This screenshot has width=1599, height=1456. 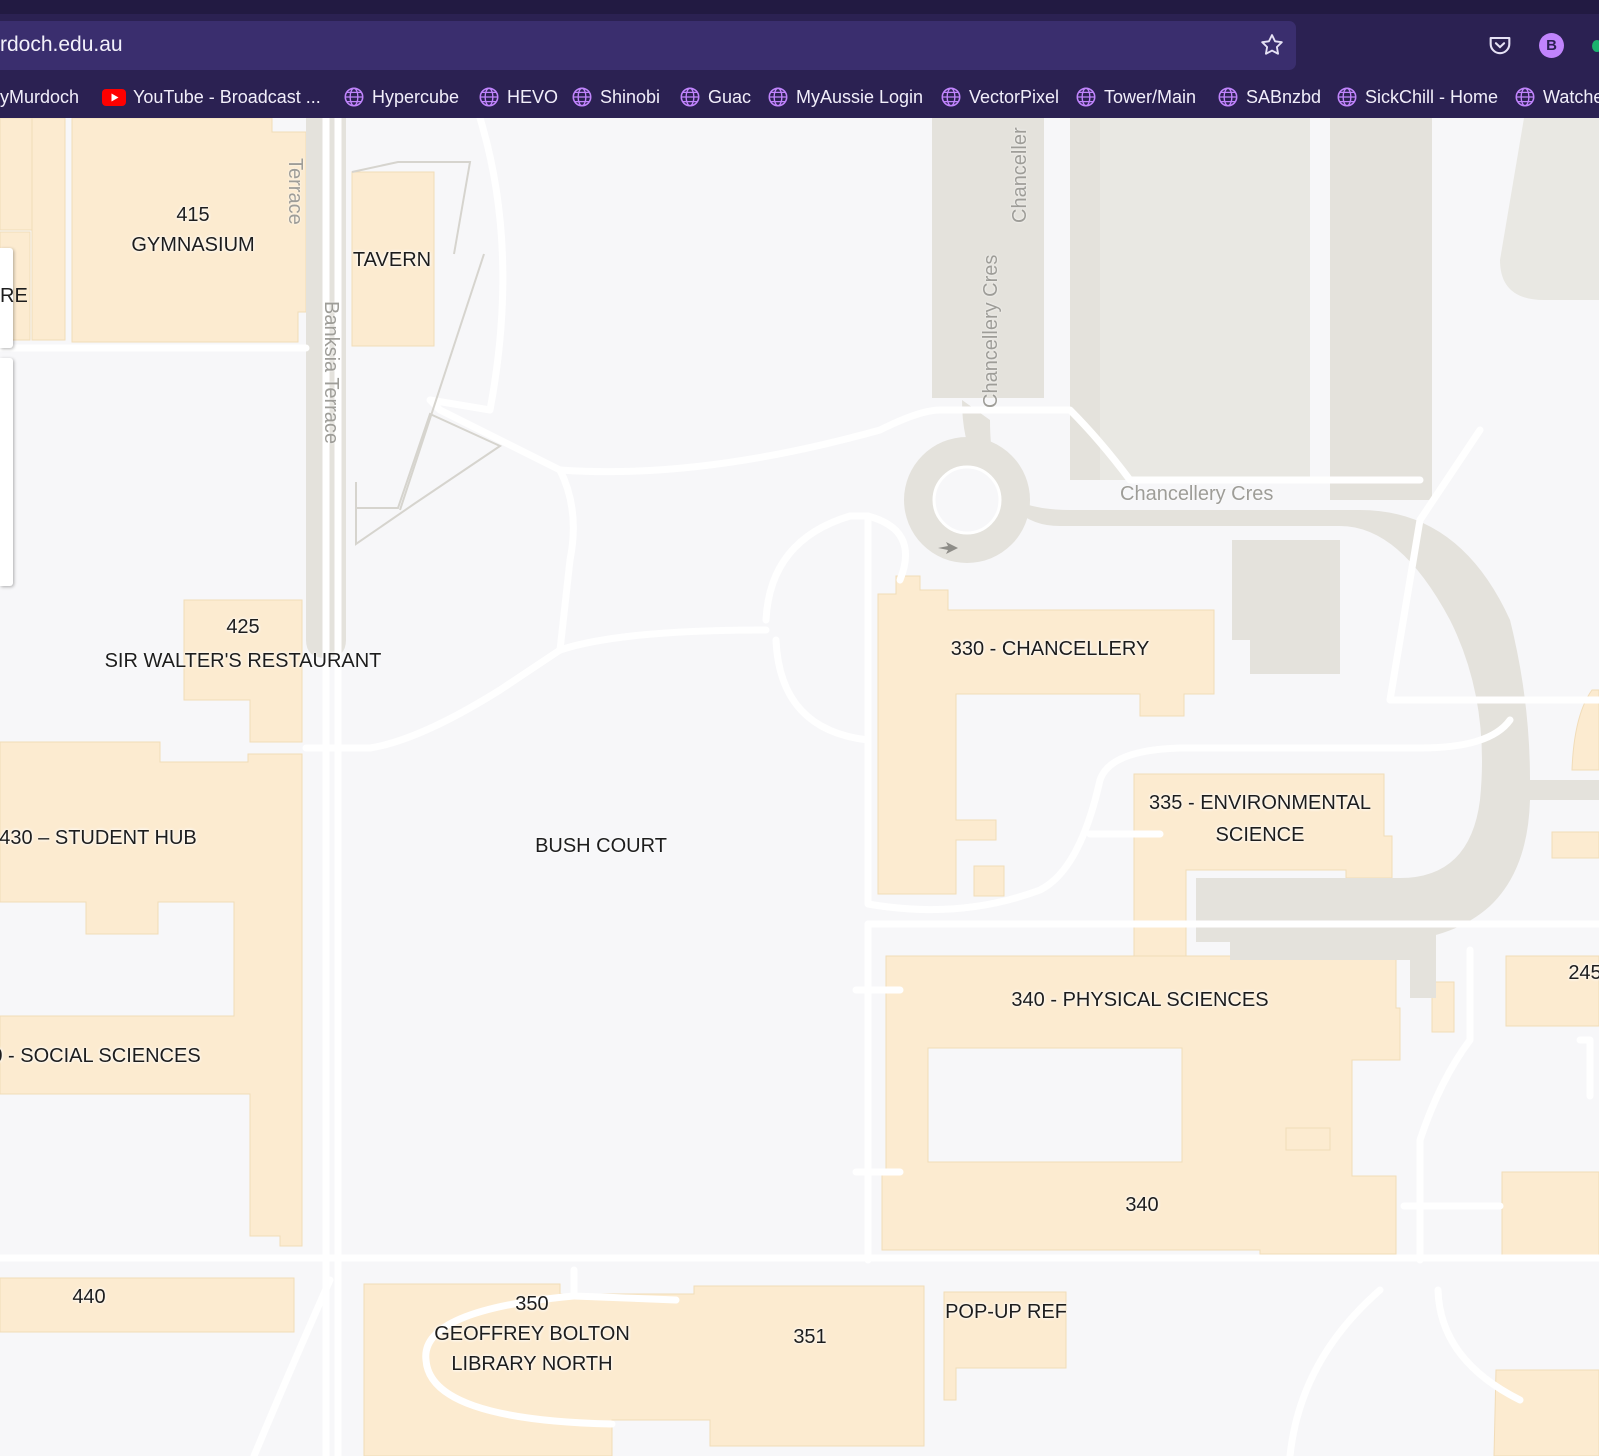 I want to click on bookmark-label: Watche, so click(x=1571, y=96).